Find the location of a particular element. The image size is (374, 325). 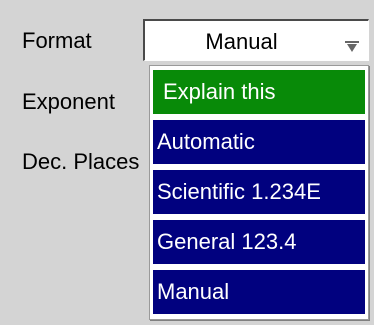

automatic-option: Automatic is located at coordinates (259, 142).